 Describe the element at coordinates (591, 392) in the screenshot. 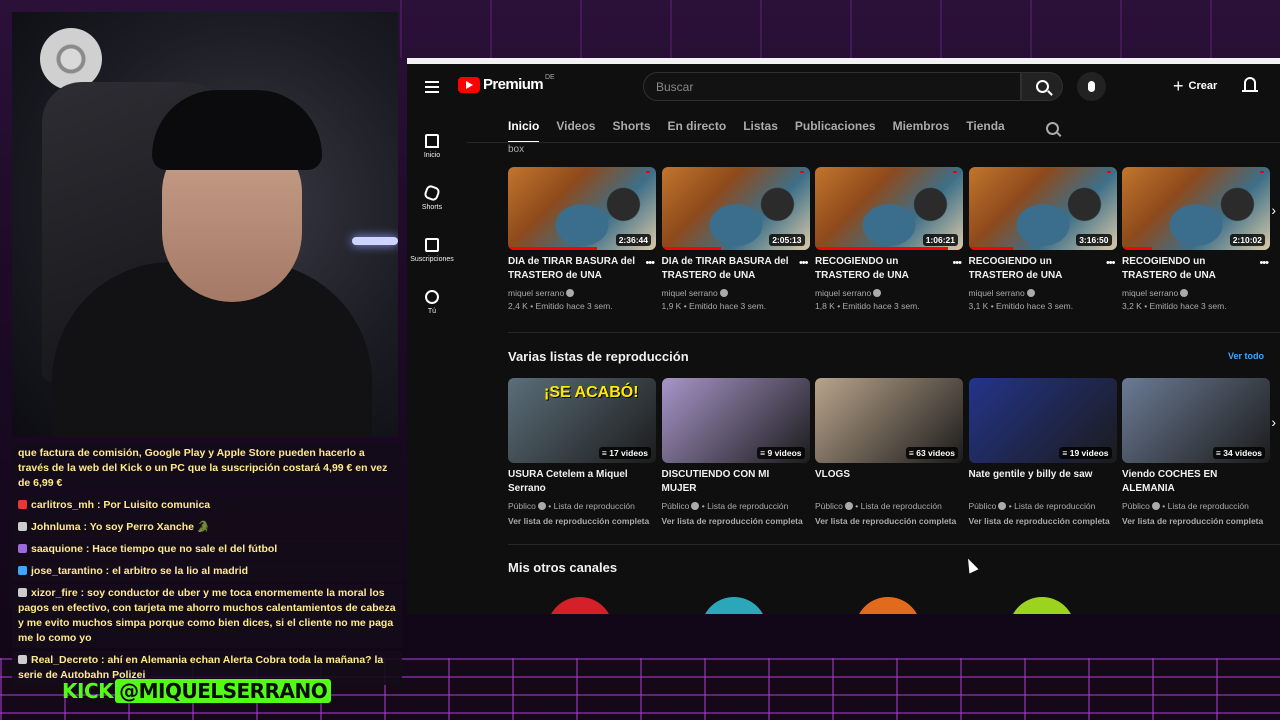

I see `thumbnail-caption: ¡SE ACABÓ!` at that location.